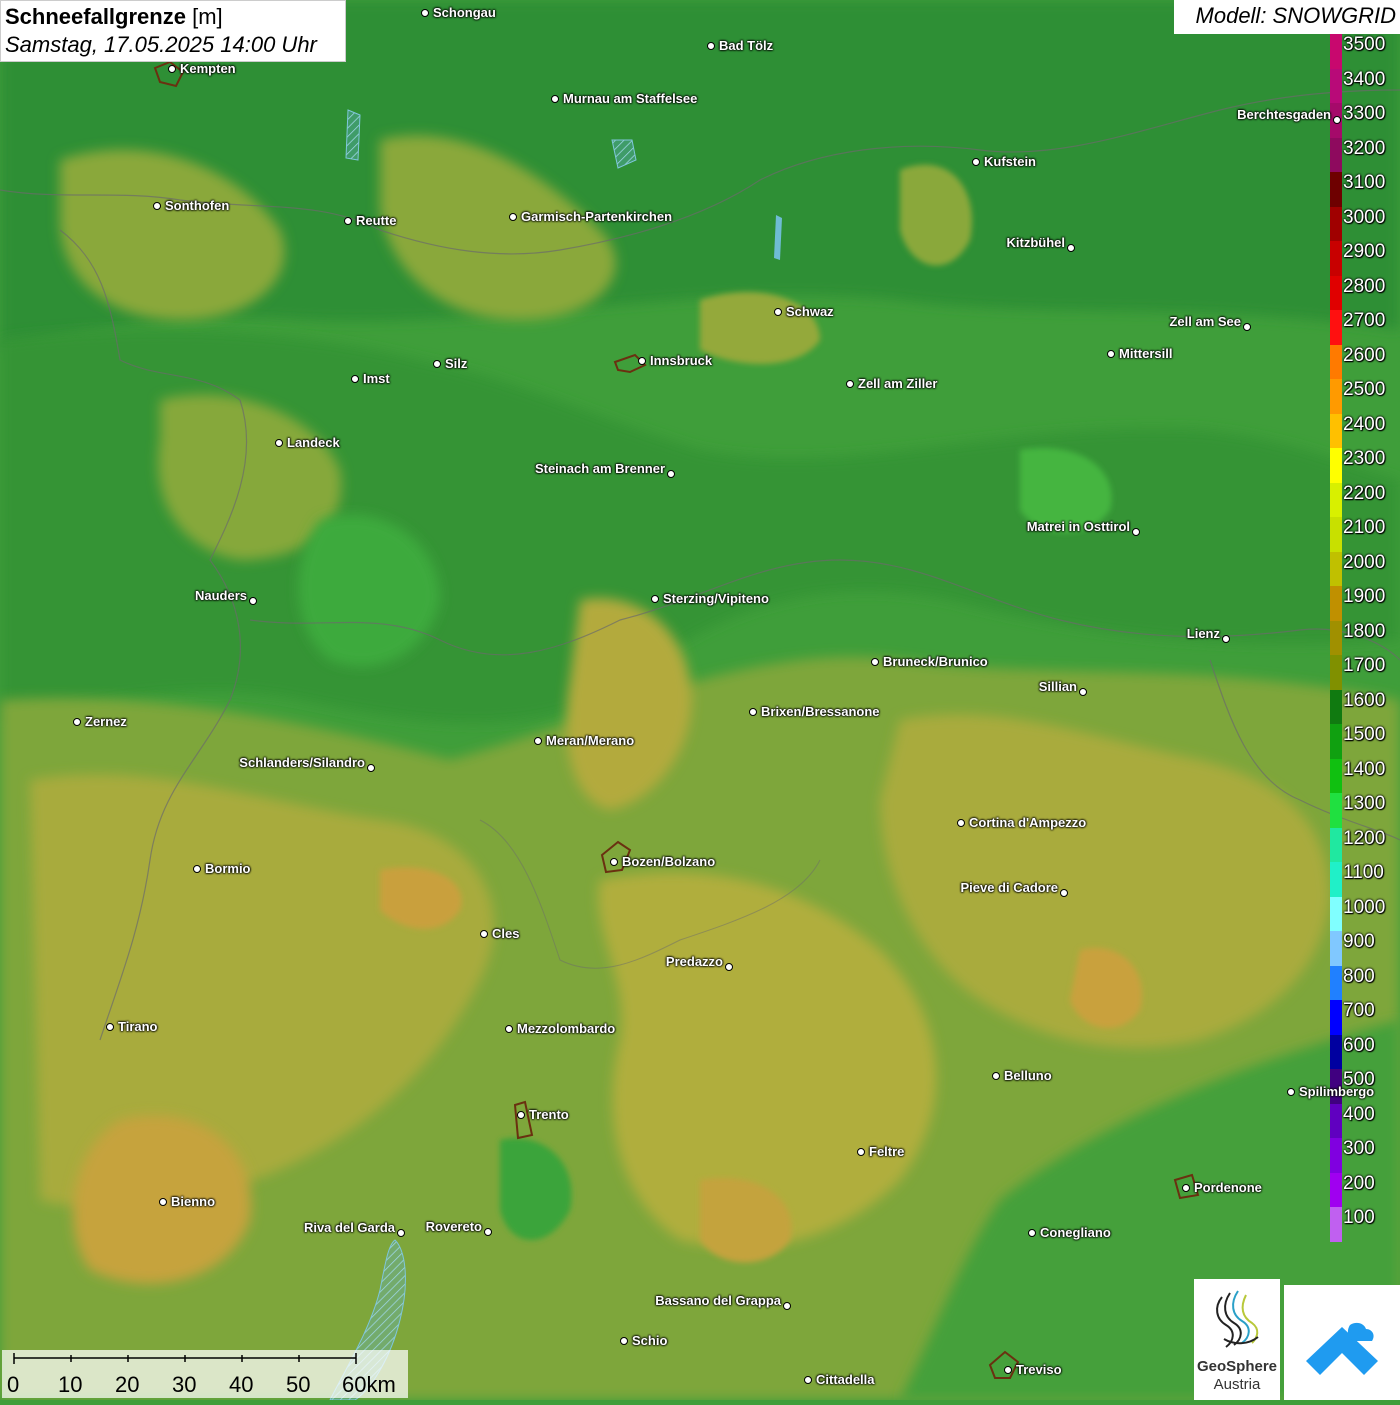 This screenshot has width=1400, height=1405. What do you see at coordinates (220, 595) in the screenshot?
I see `city-label: Nauders` at bounding box center [220, 595].